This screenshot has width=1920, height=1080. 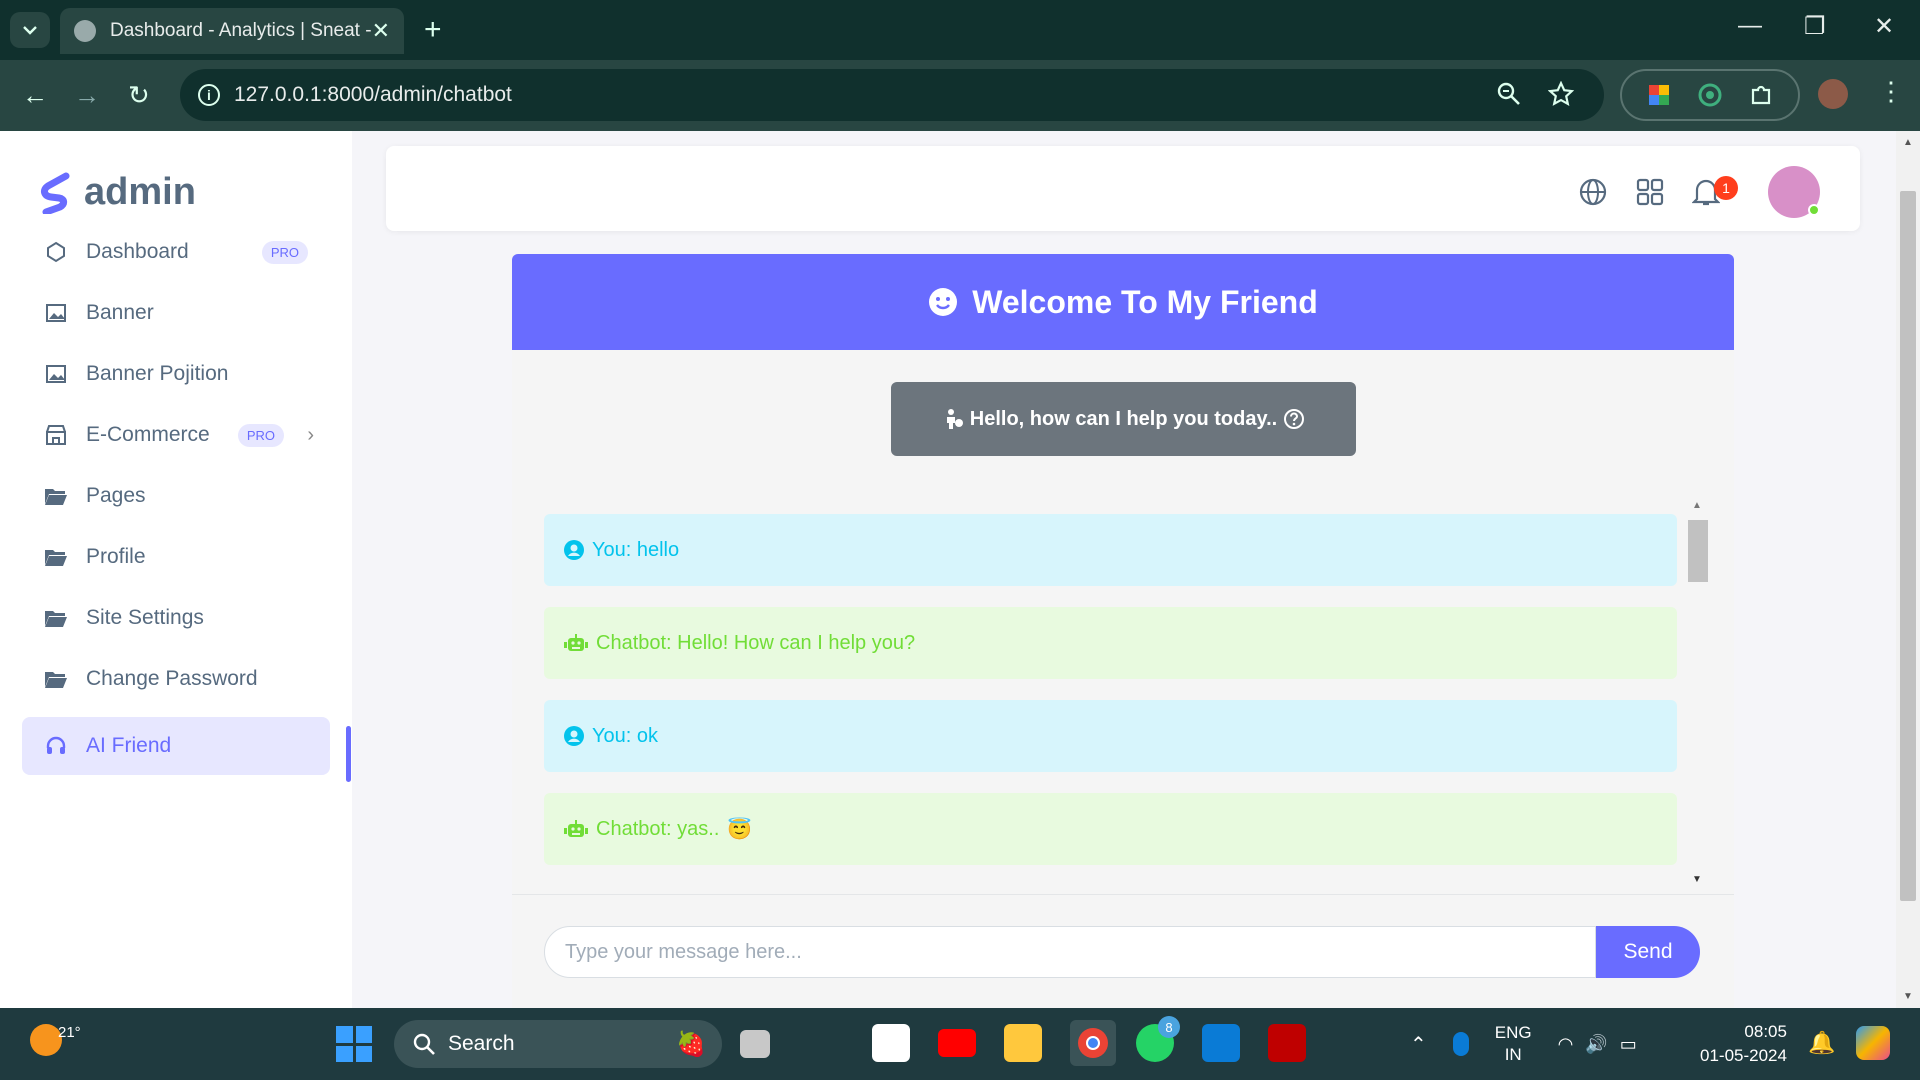 I want to click on sidebar-item-profile: Profile, so click(x=176, y=557).